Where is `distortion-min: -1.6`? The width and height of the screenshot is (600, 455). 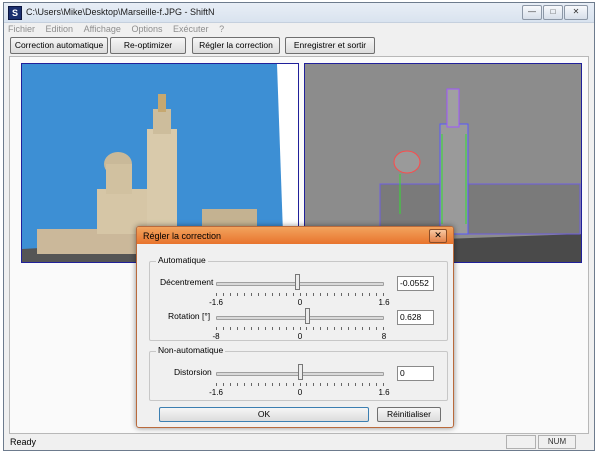
distortion-min: -1.6 is located at coordinates (216, 392).